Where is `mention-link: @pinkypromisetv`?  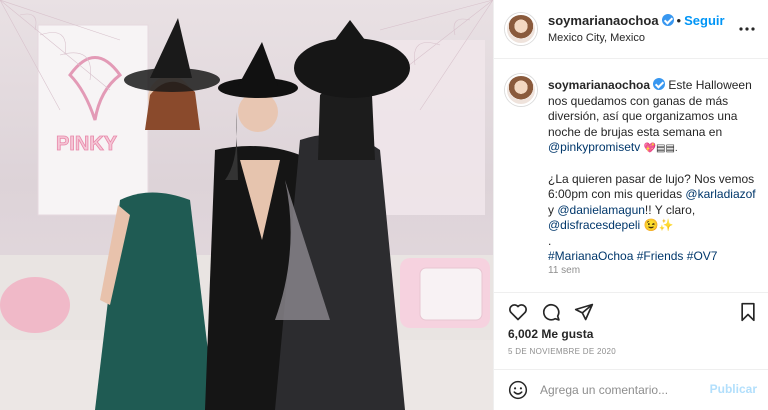 mention-link: @pinkypromisetv is located at coordinates (594, 147).